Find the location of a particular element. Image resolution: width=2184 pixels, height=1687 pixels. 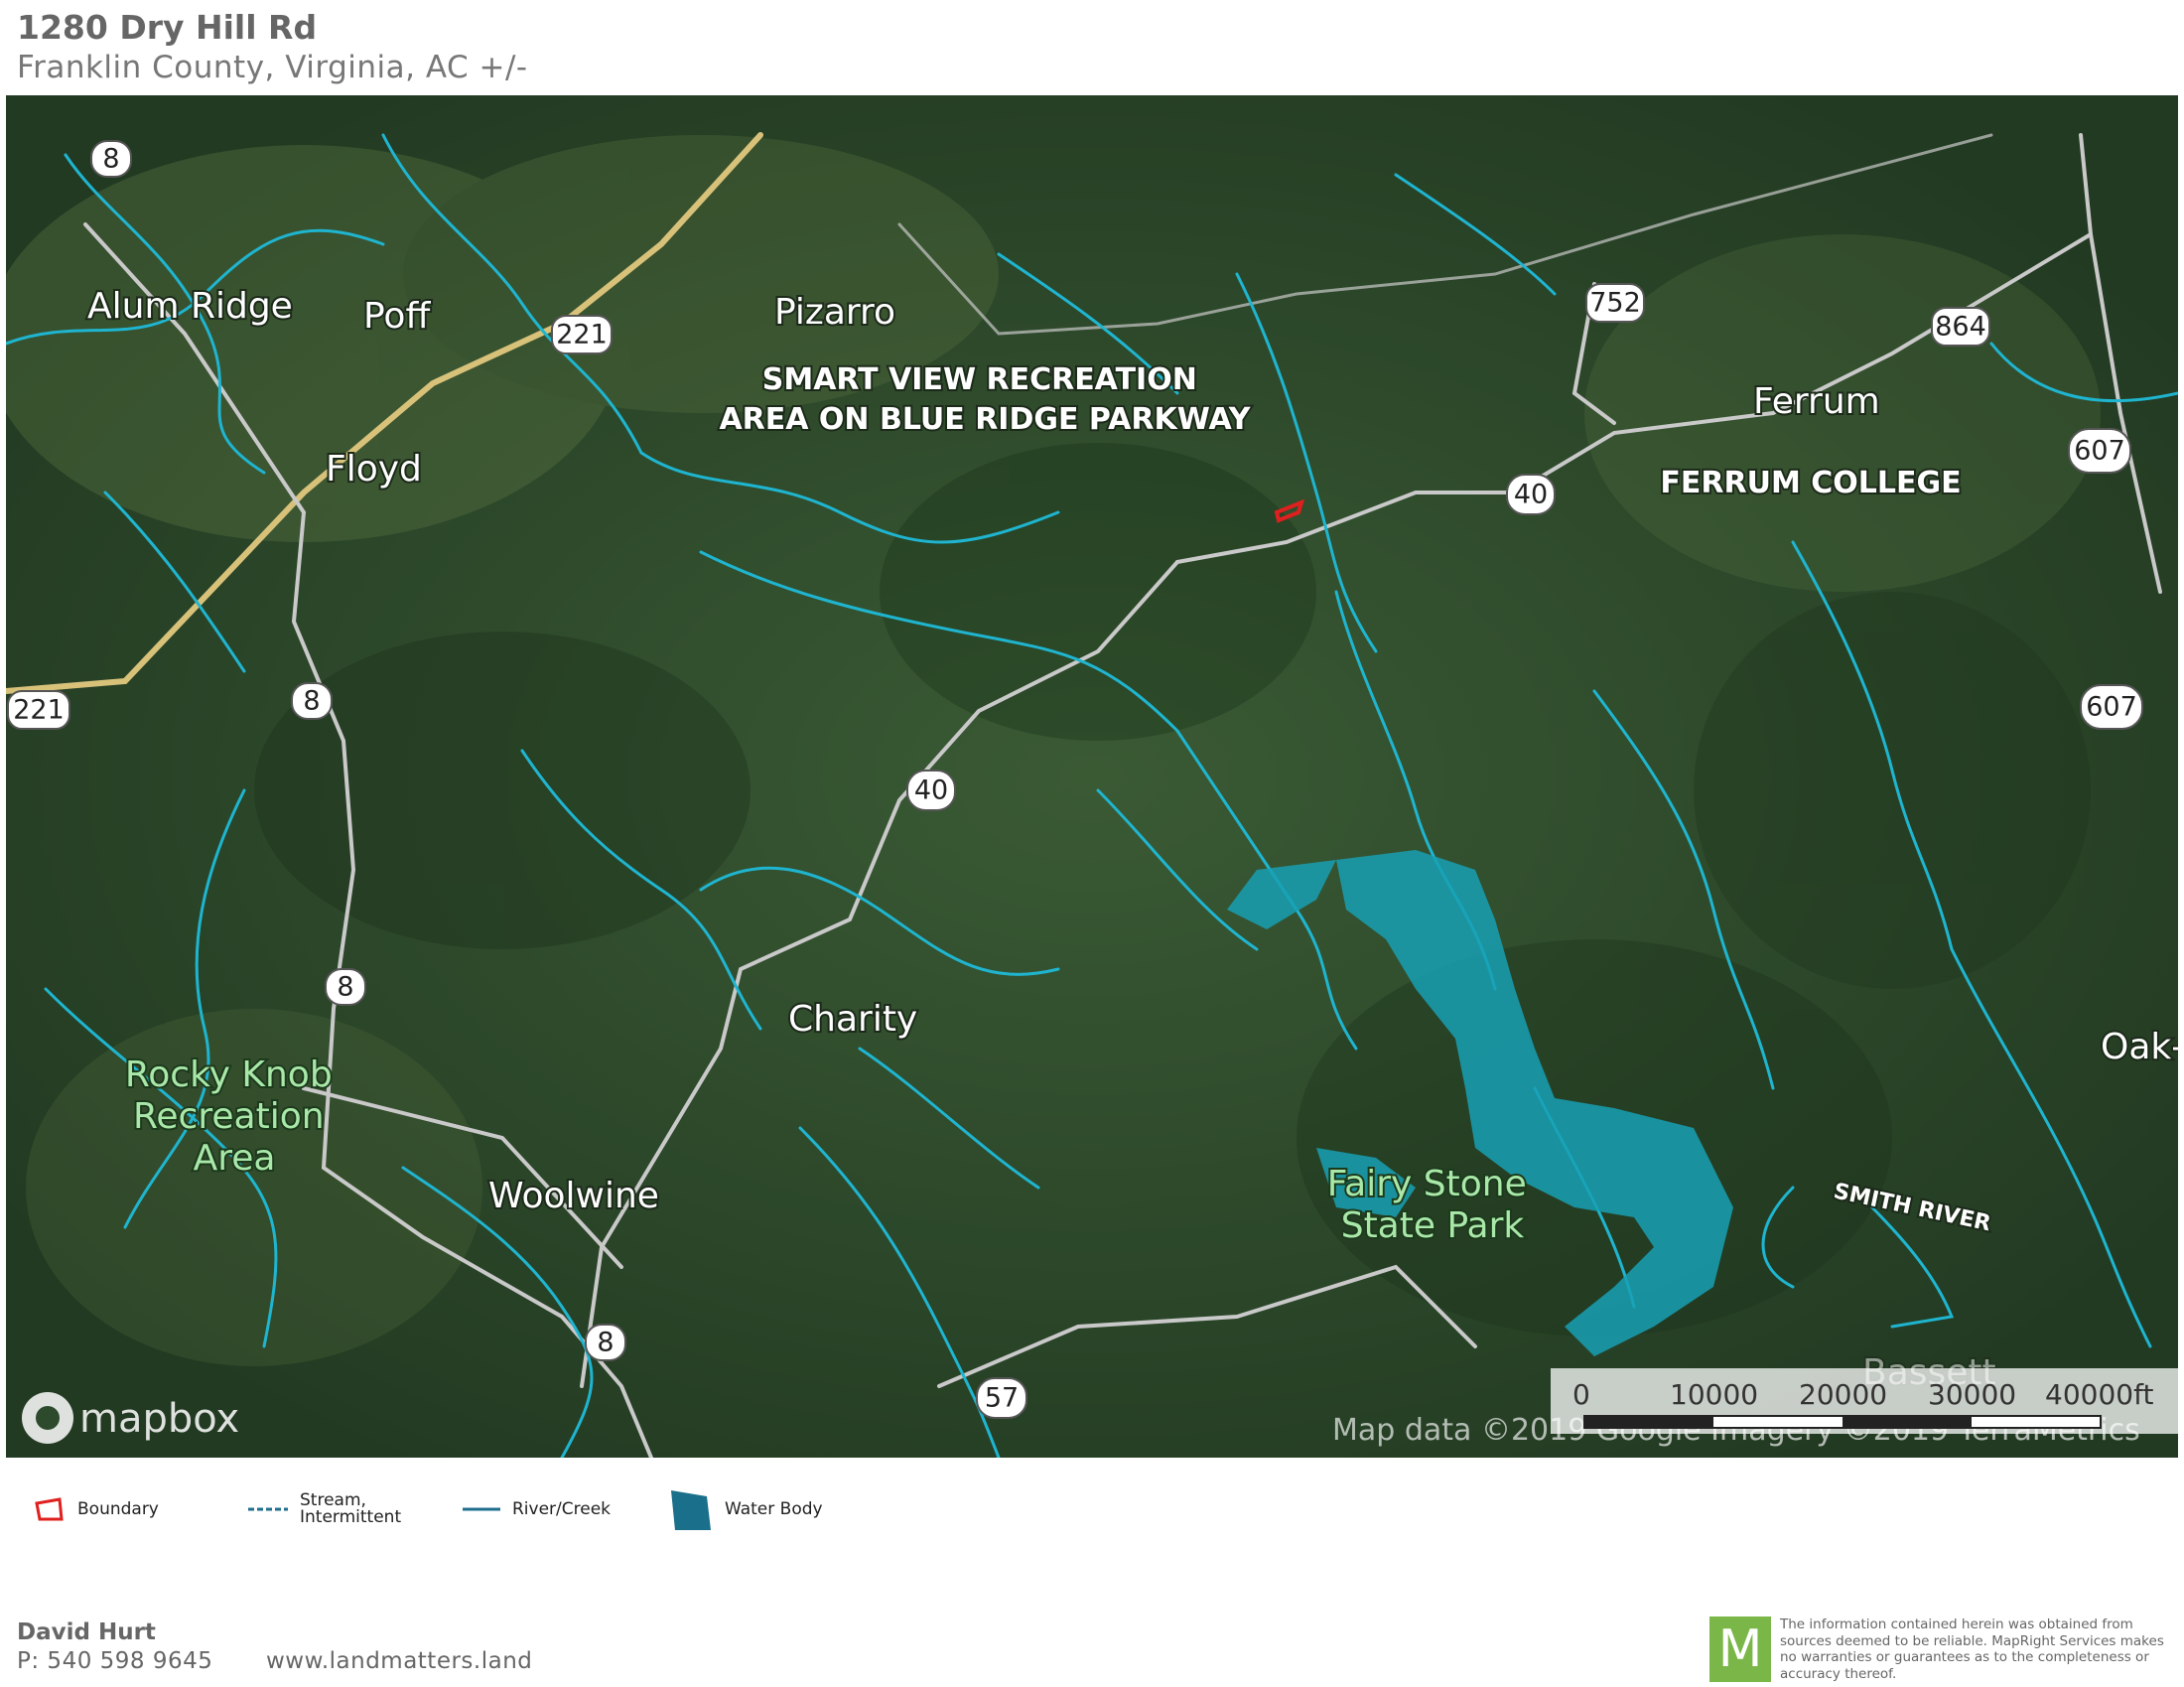

boundary-icon is located at coordinates (49, 1509).